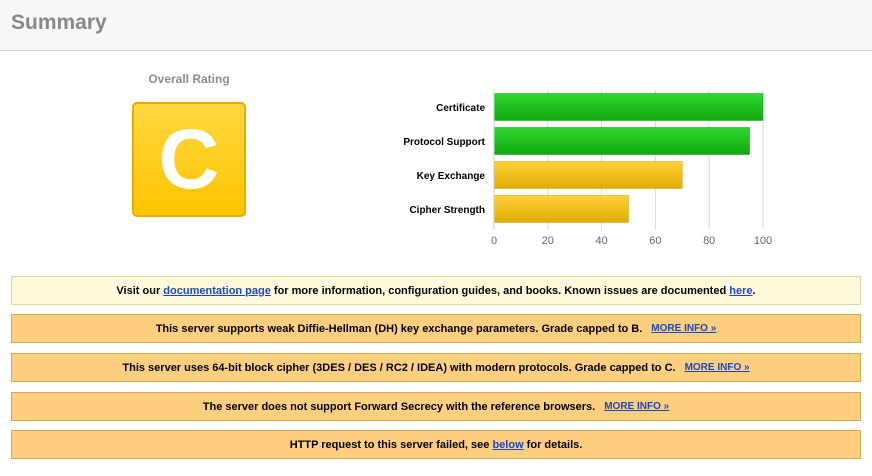 The height and width of the screenshot is (476, 872). I want to click on summary-header: Summary, so click(436, 25).